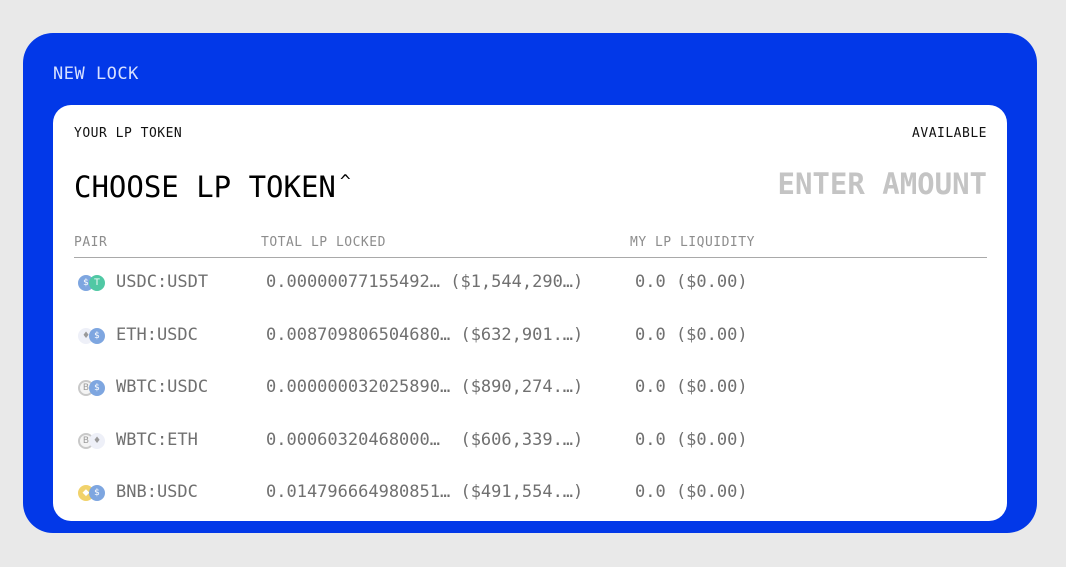 The width and height of the screenshot is (1066, 567). I want to click on total-lp-locked-value: 0.00000077155492… ($1,544,290…), so click(425, 282).